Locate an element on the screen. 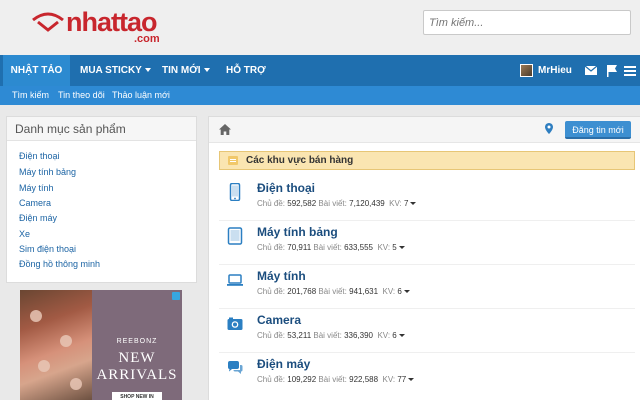  sidebar-item-may-tinh-bang: Máy tính bảng is located at coordinates (47, 172).